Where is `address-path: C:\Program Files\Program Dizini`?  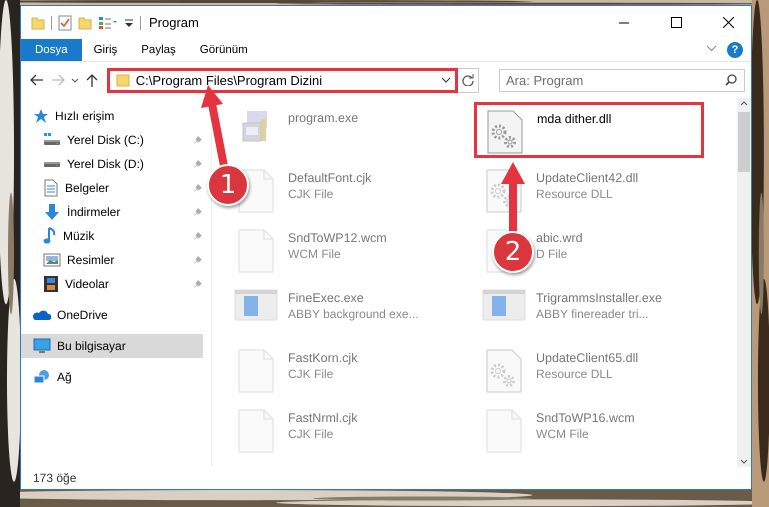
address-path: C:\Program Files\Program Dizini is located at coordinates (230, 80).